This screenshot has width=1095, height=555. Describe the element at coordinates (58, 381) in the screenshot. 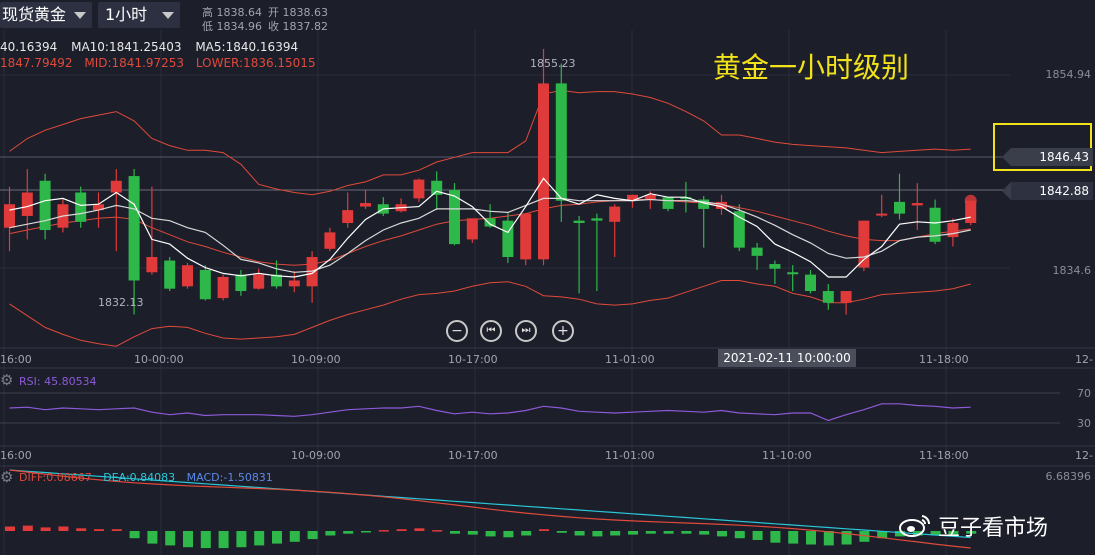

I see `rsi-label: RSI: 45.80534` at that location.